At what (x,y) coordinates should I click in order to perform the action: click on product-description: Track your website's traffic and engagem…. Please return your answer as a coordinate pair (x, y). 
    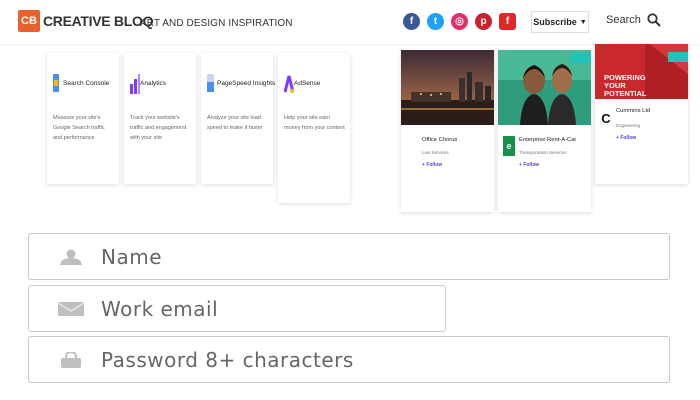
    Looking at the image, I should click on (158, 128).